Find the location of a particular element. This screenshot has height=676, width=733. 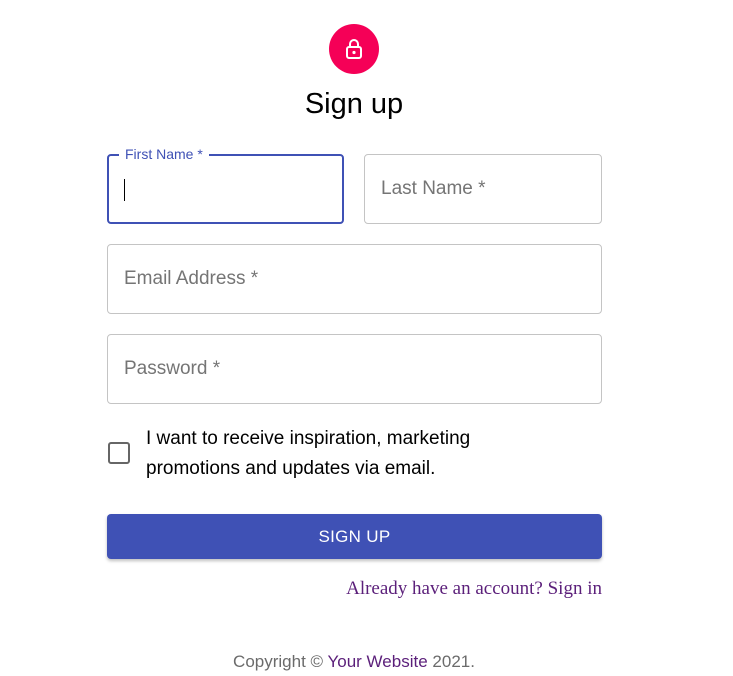

email-field: Email Address * is located at coordinates (354, 279).